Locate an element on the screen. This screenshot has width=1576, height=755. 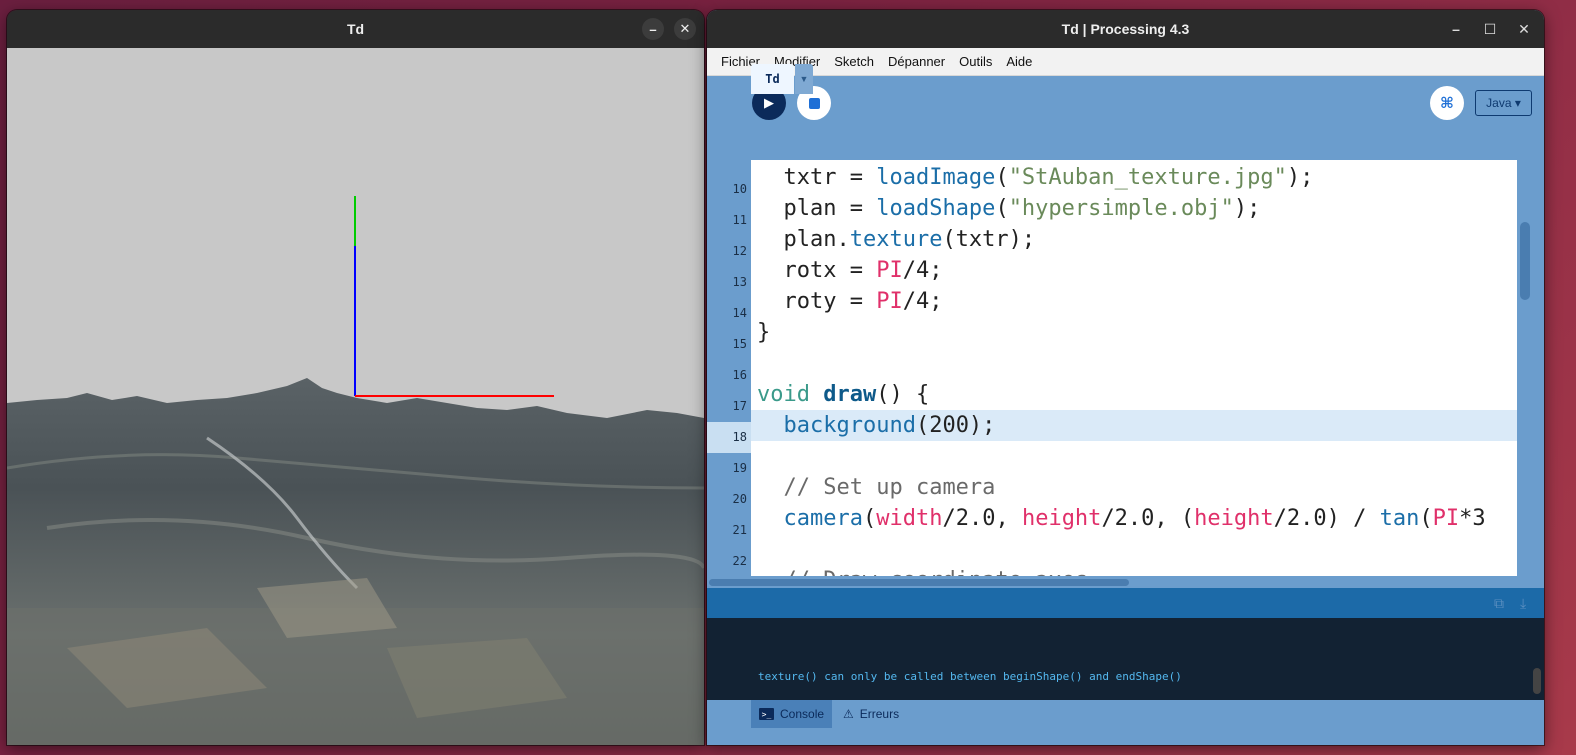
menu-depanner: Dépanner is located at coordinates (916, 61).